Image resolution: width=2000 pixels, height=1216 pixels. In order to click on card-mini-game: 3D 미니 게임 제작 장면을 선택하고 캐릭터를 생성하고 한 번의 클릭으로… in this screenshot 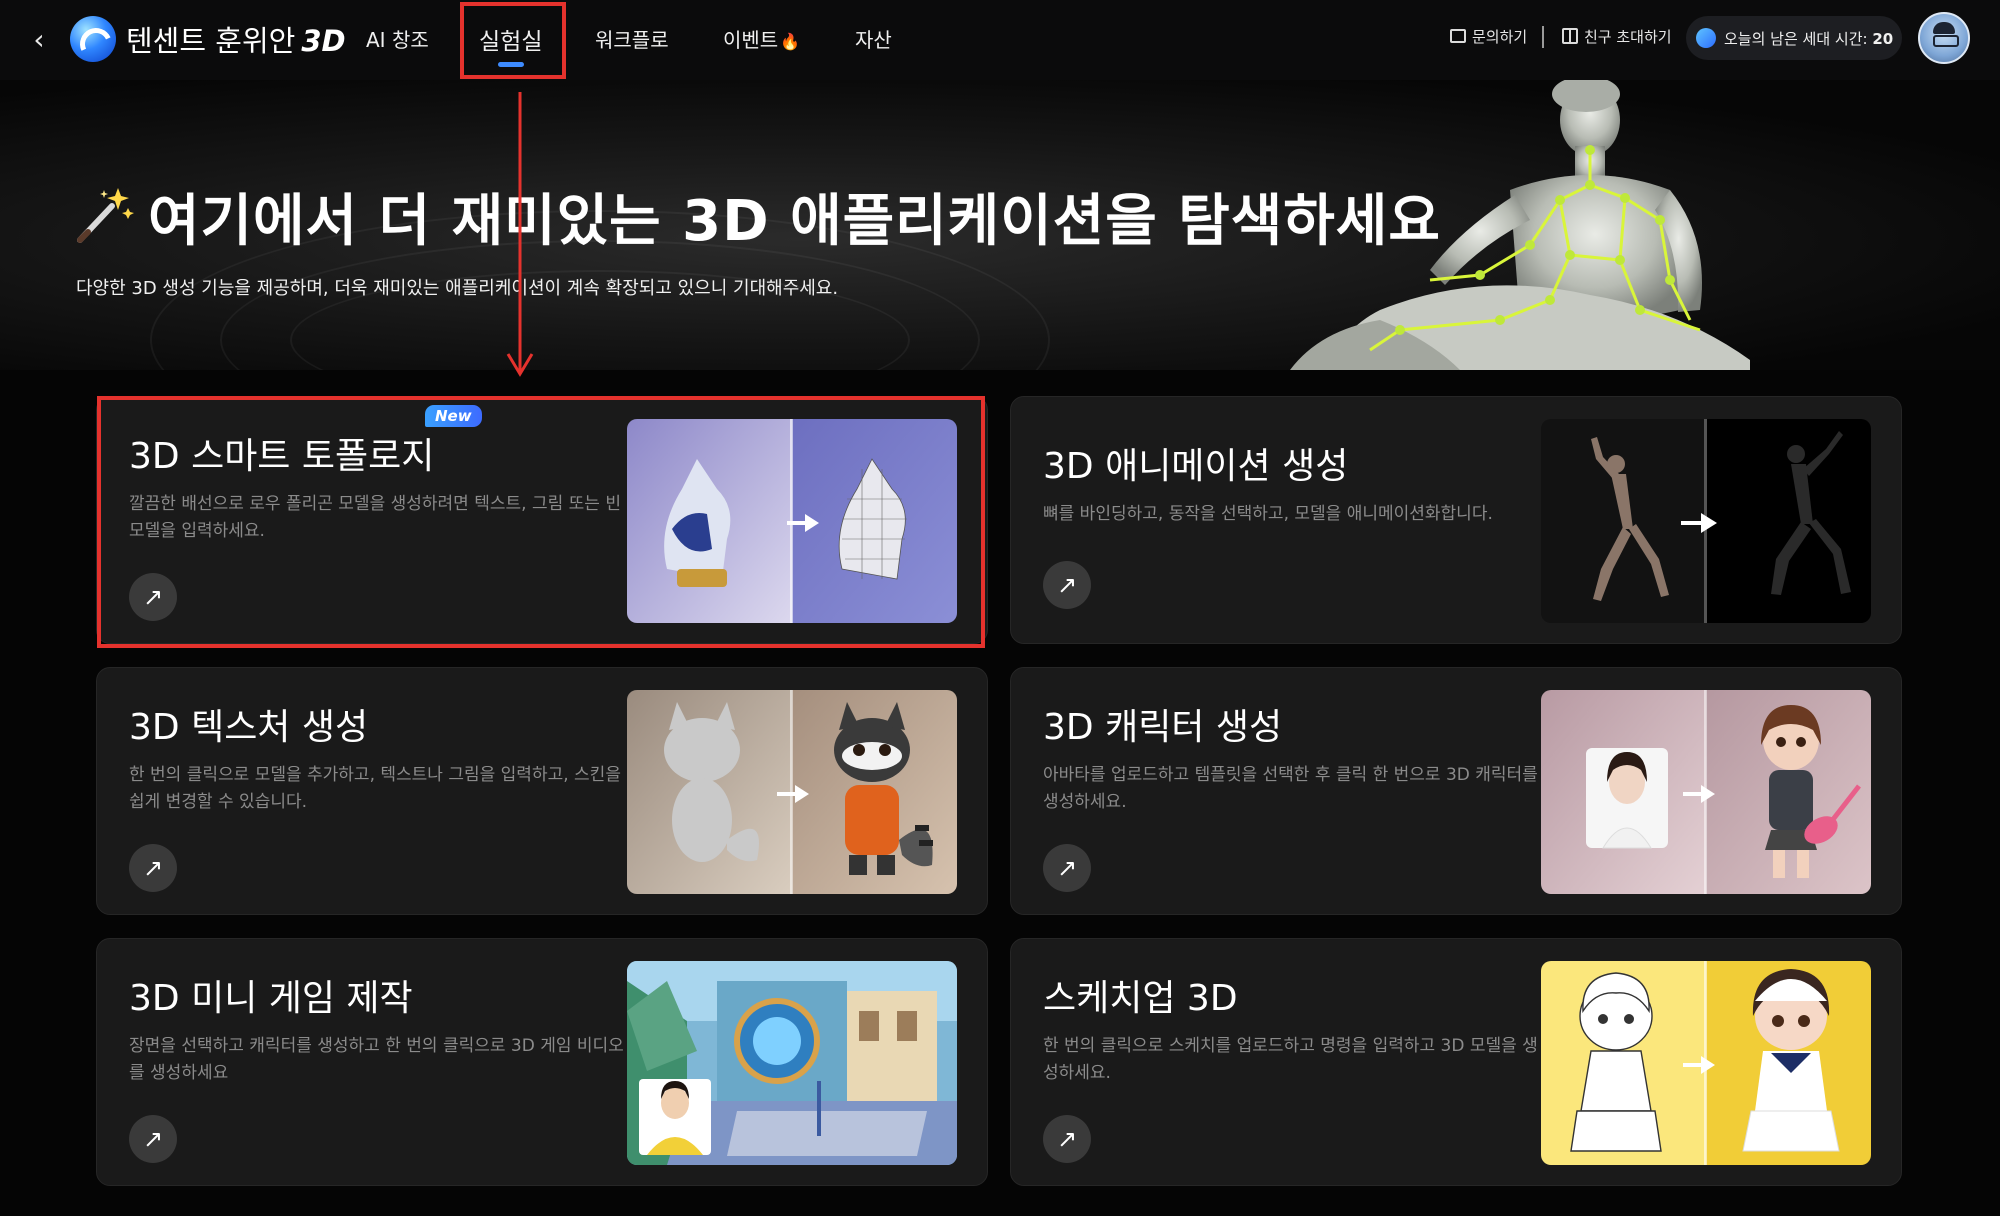, I will do `click(542, 1062)`.